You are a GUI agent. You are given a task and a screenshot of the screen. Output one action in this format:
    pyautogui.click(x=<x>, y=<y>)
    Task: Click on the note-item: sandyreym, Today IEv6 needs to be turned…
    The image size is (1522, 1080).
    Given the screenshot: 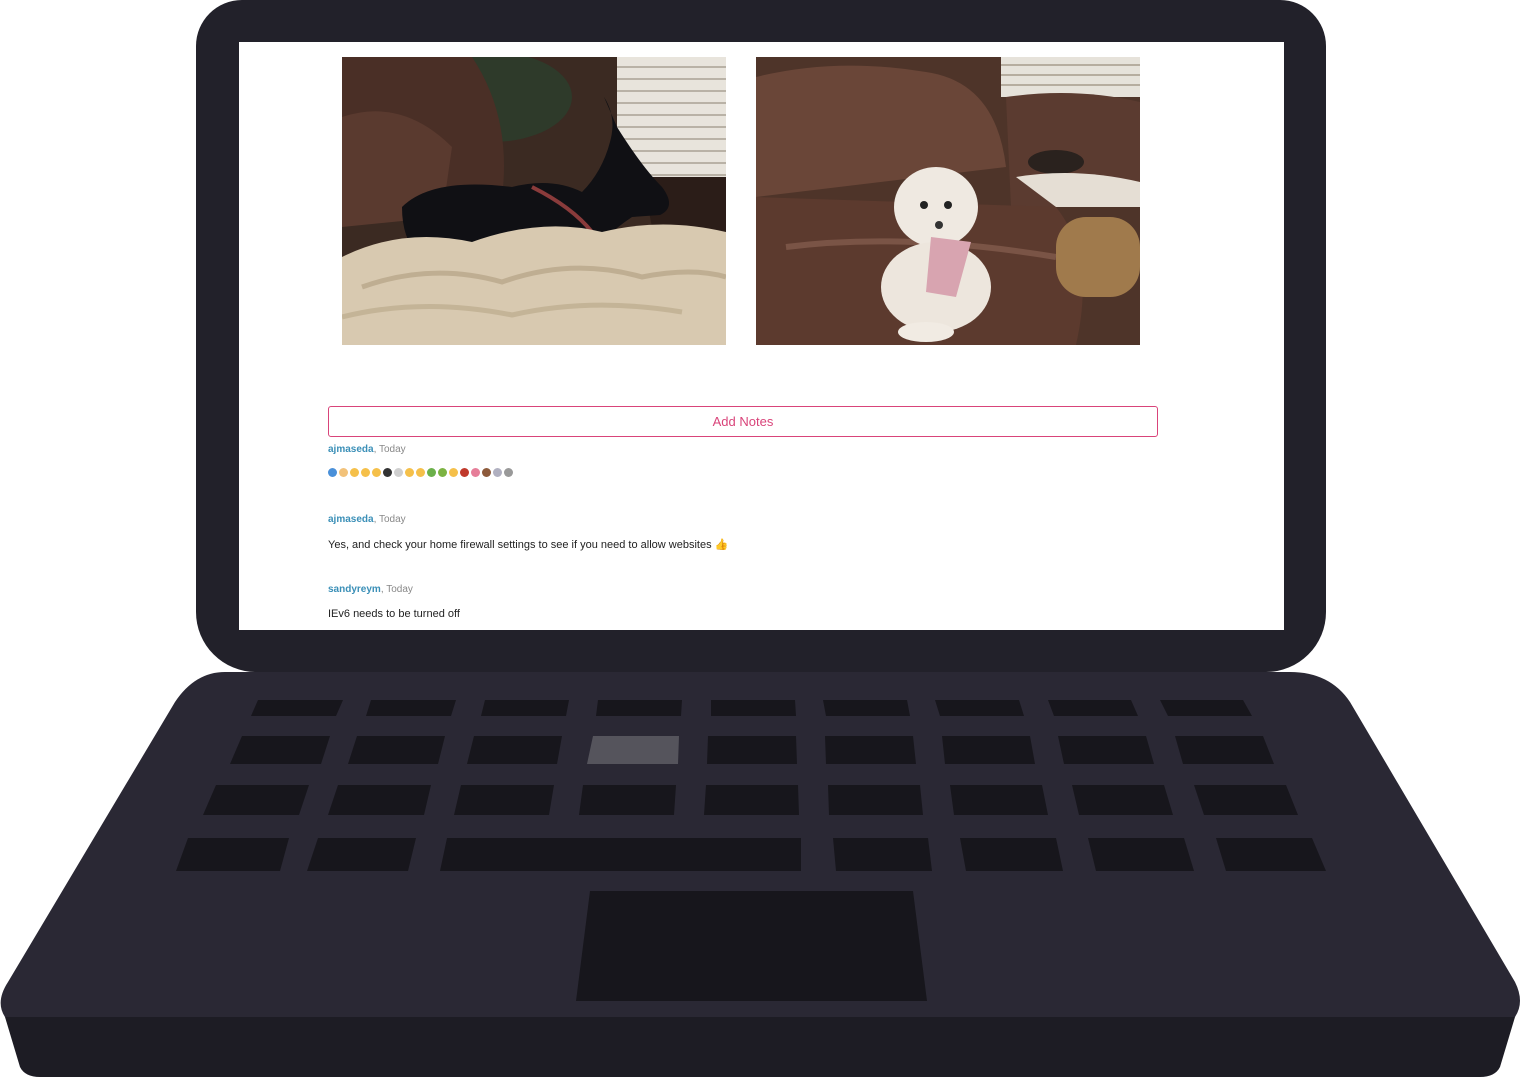 What is the action you would take?
    pyautogui.click(x=394, y=602)
    